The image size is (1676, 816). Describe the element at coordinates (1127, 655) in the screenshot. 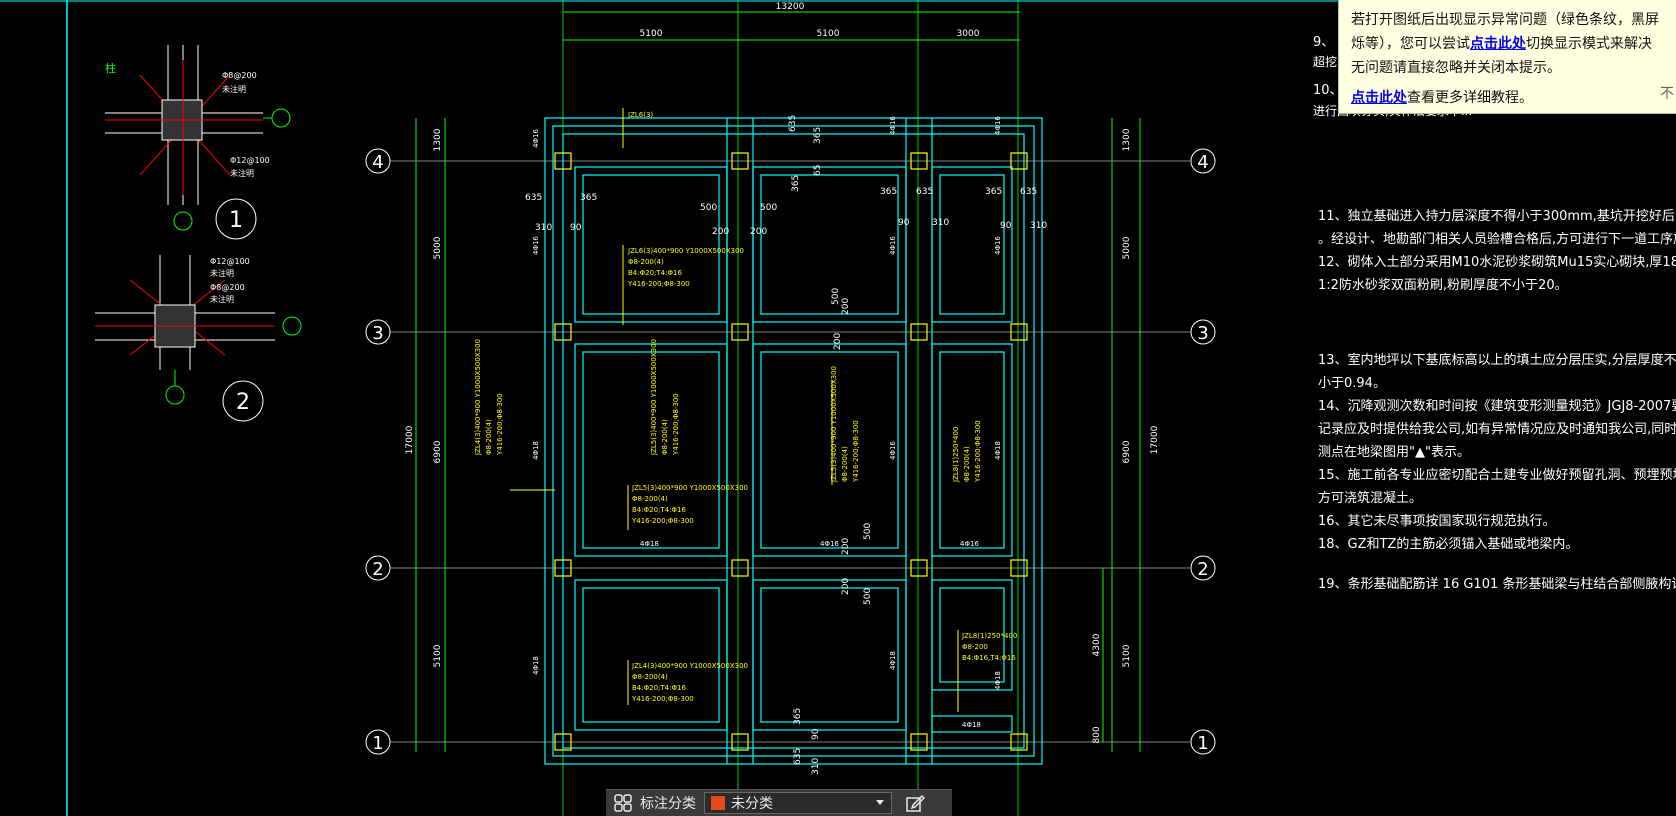

I see `dim-right-5100: 5100` at that location.